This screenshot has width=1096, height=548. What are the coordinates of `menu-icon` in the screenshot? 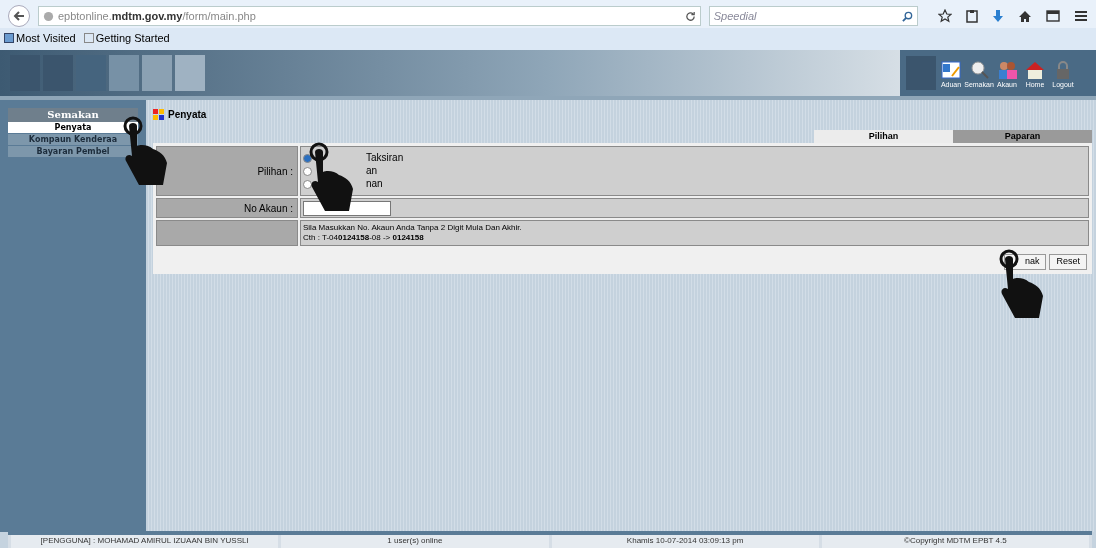 It's located at (1081, 16).